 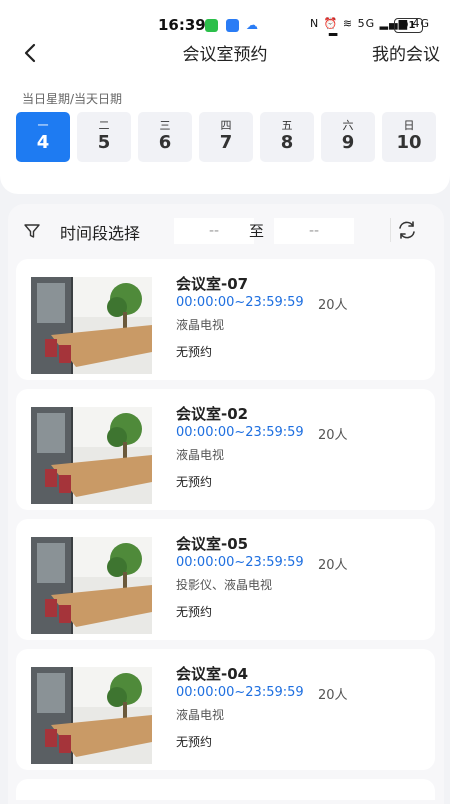 I want to click on status-time: 16:39, so click(x=182, y=25).